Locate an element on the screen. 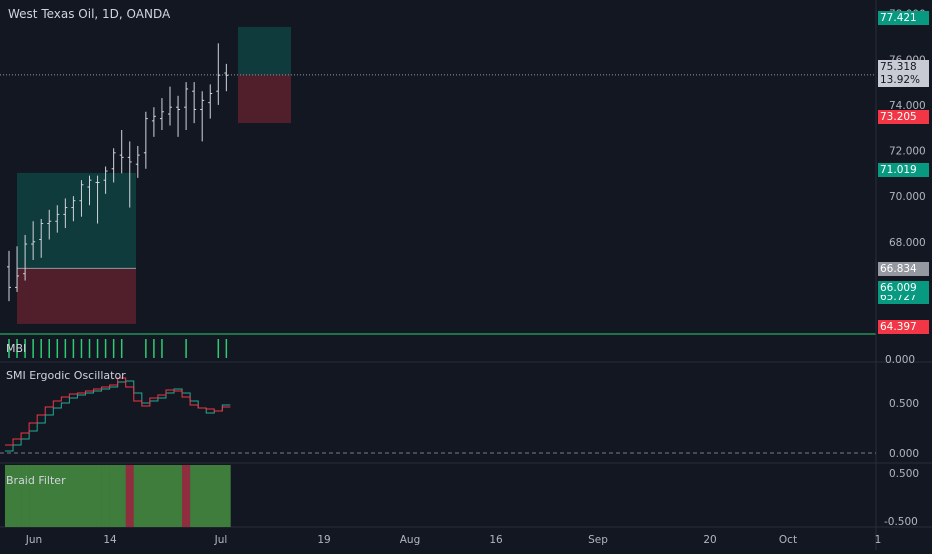  time-axis-label: Sep is located at coordinates (598, 540).